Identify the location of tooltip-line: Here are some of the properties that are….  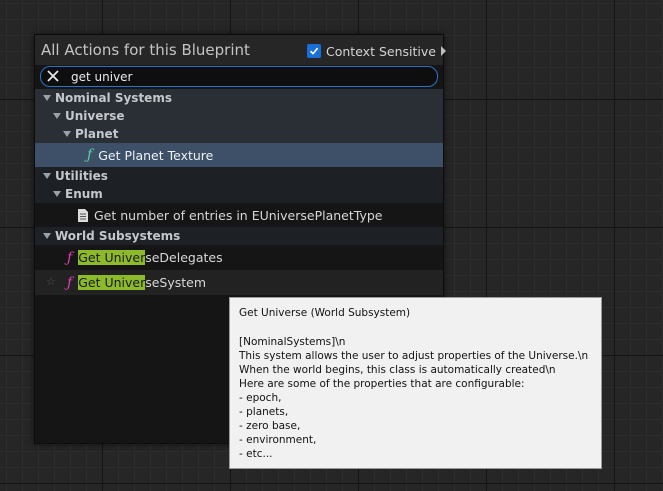
(382, 384).